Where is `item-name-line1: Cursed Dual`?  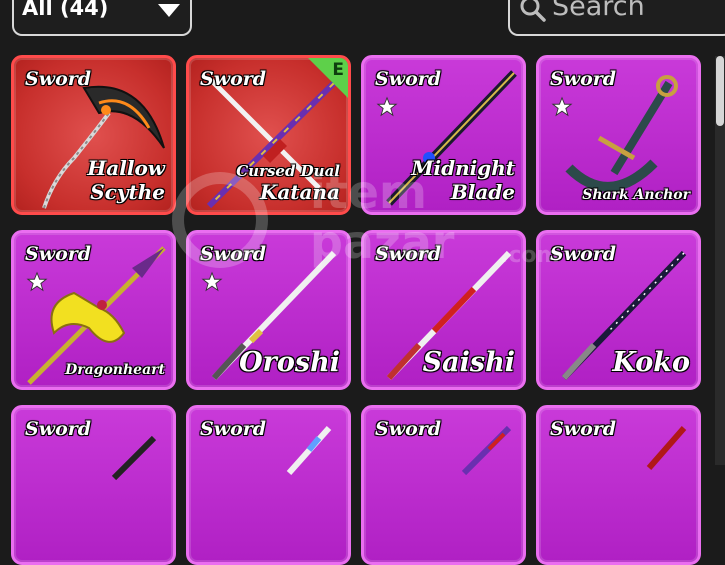
item-name-line1: Cursed Dual is located at coordinates (288, 171).